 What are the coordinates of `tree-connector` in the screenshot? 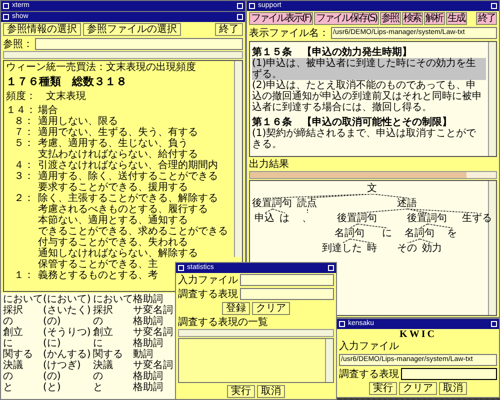 It's located at (307, 211).